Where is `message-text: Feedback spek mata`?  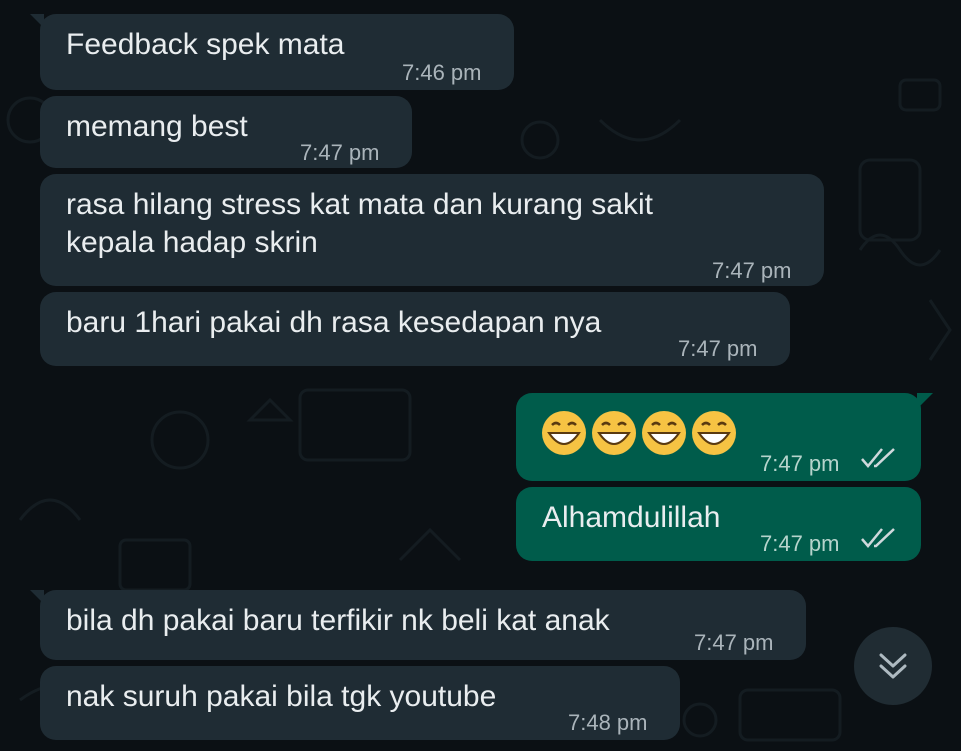 message-text: Feedback spek mata is located at coordinates (205, 44).